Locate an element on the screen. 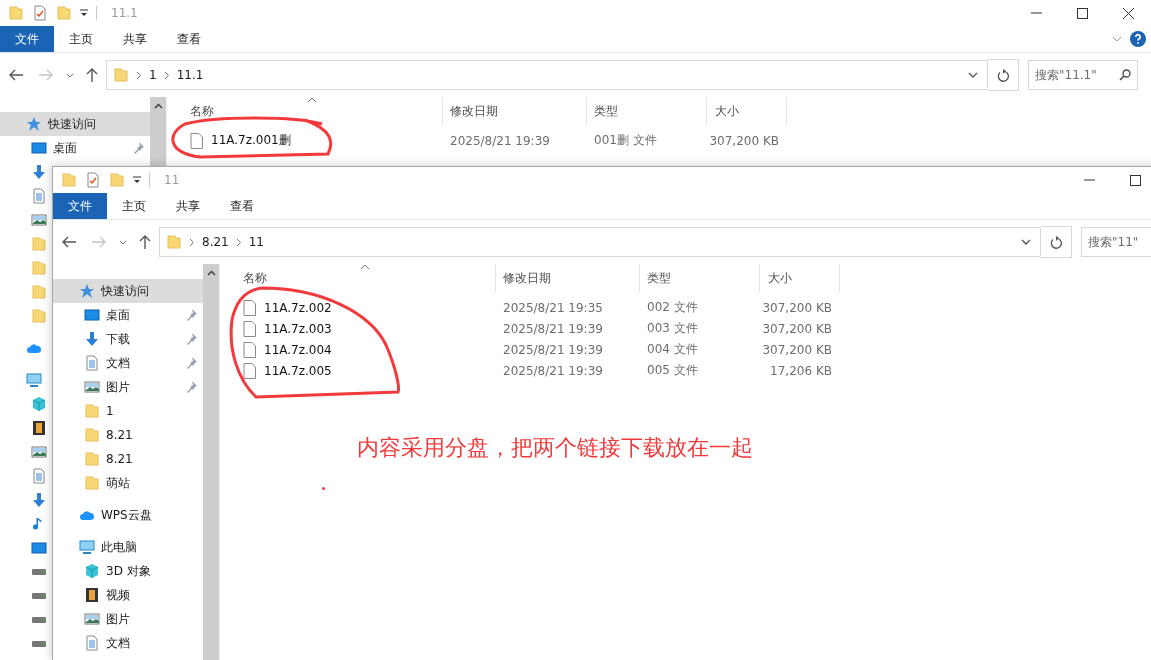 The image size is (1151, 660). search-field: 搜索"11.1" is located at coordinates (1083, 75).